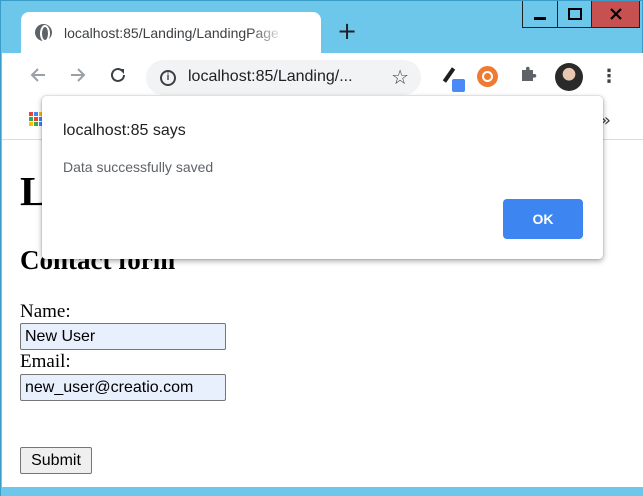  I want to click on info-icon: i, so click(168, 78).